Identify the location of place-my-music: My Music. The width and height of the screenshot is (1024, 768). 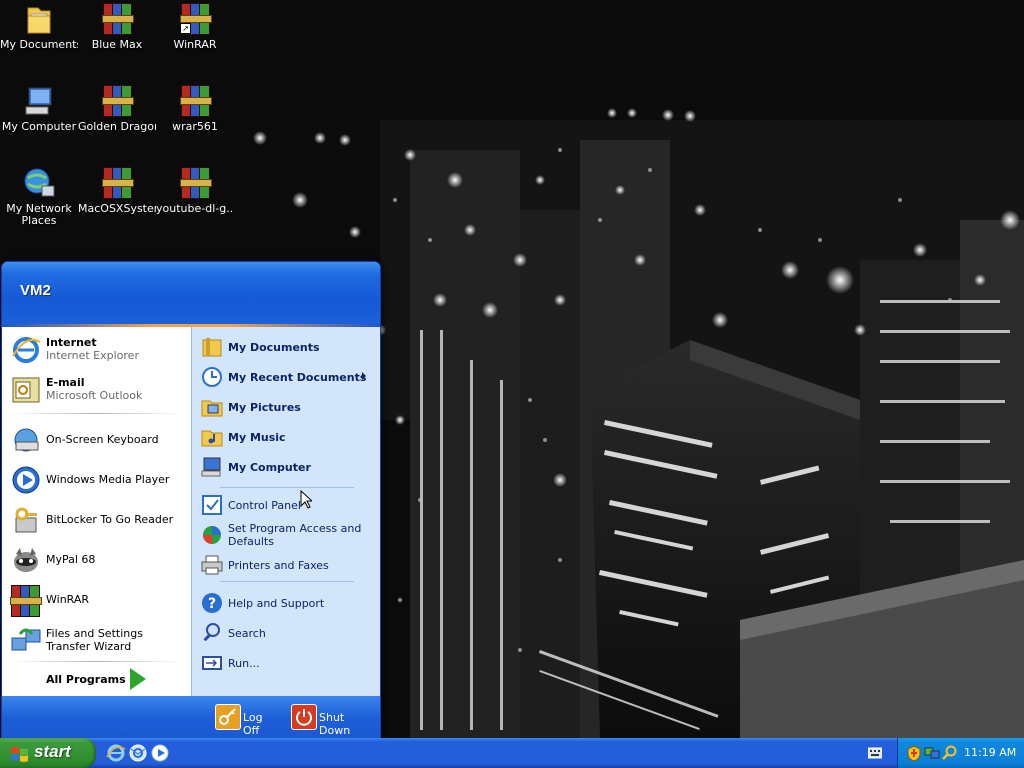
(286, 437).